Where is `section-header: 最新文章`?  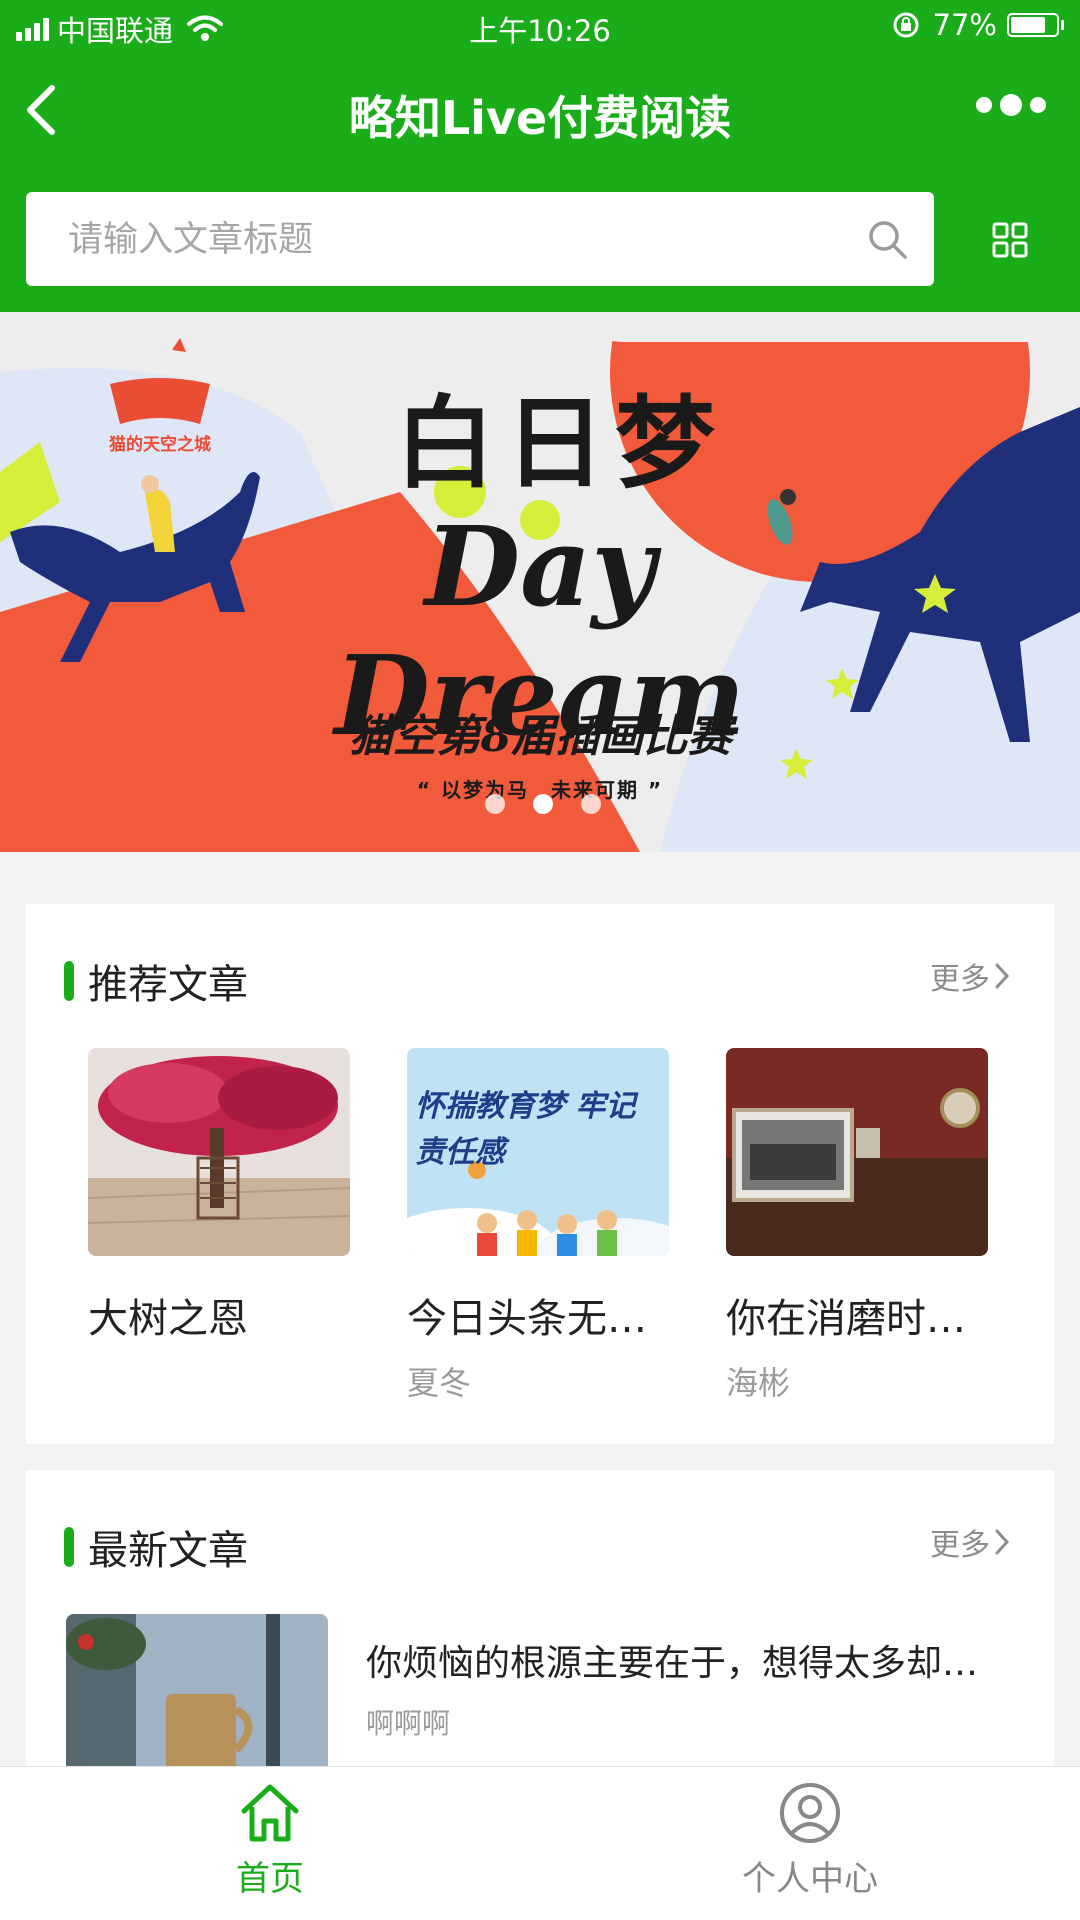
section-header: 最新文章 is located at coordinates (156, 1547).